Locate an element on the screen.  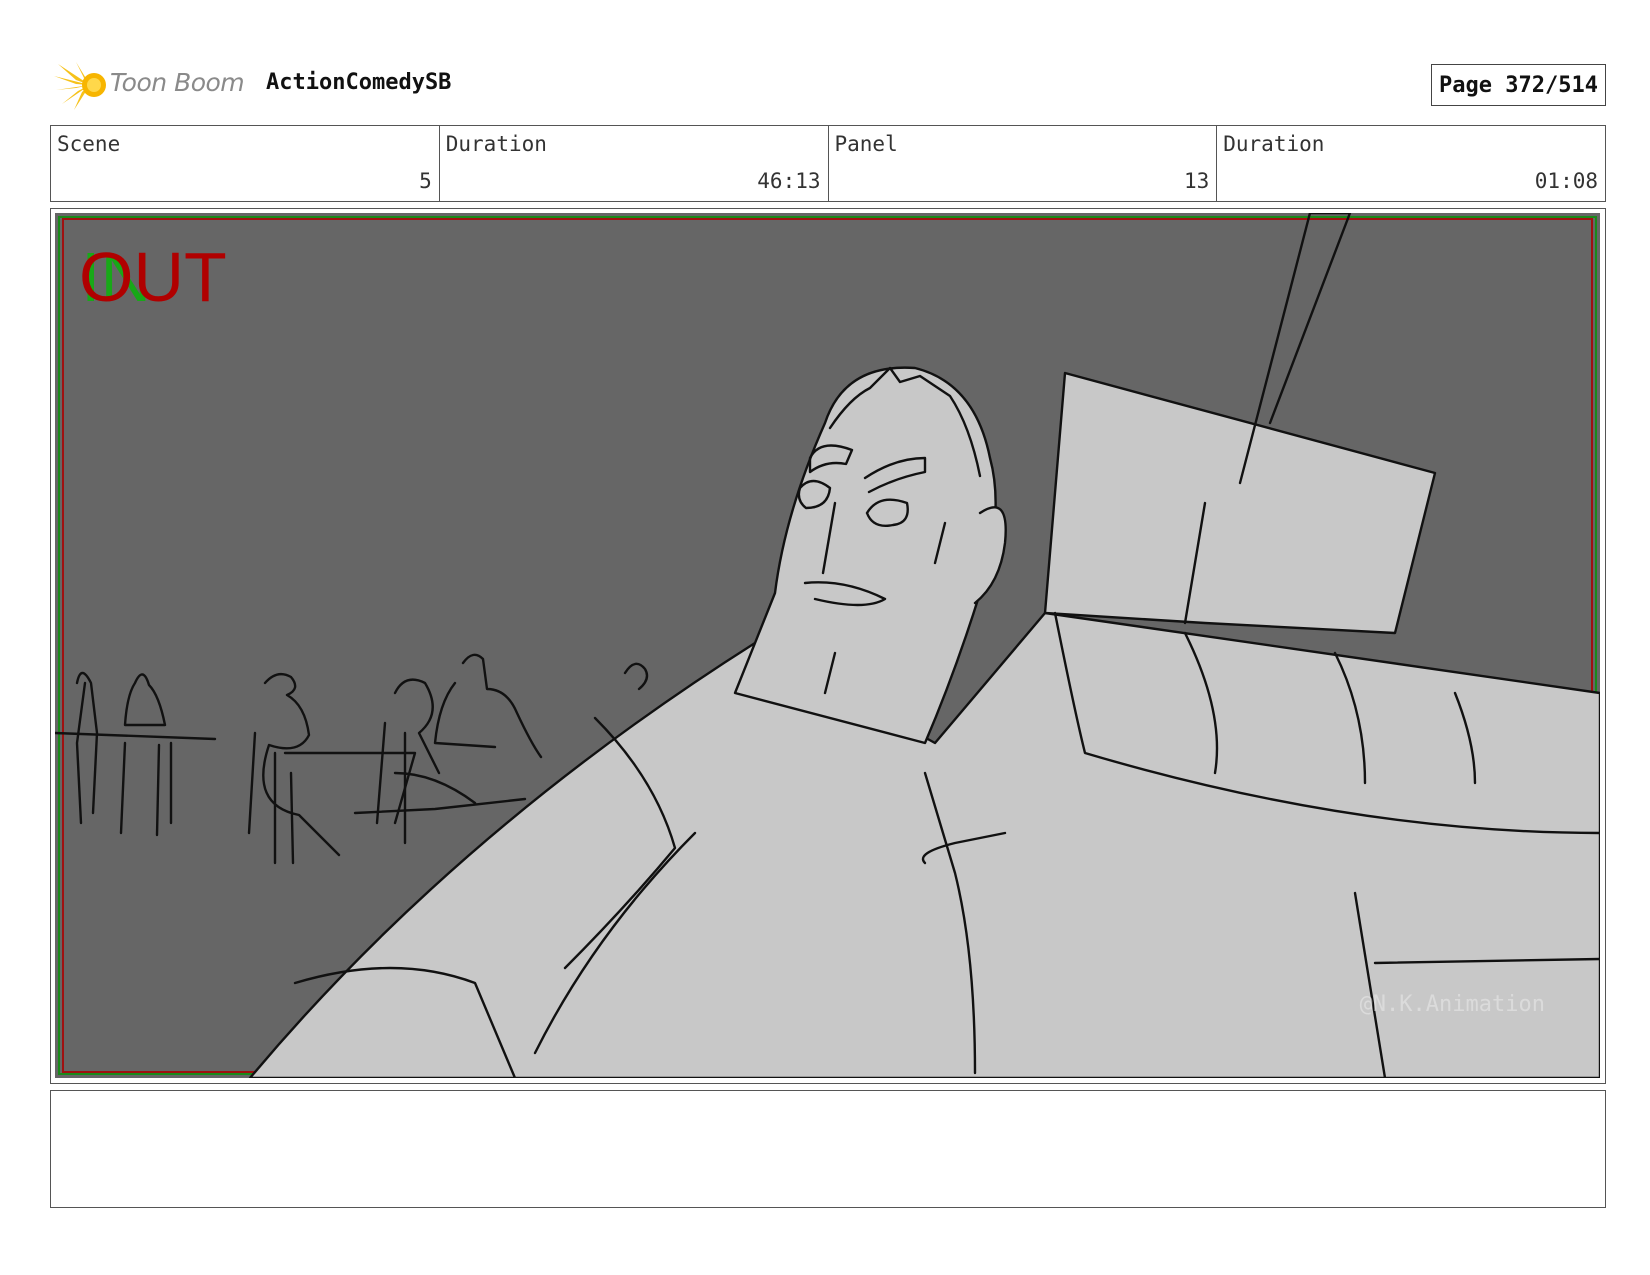
scene-duration-cell: Duration 46:13 is located at coordinates (634, 163).